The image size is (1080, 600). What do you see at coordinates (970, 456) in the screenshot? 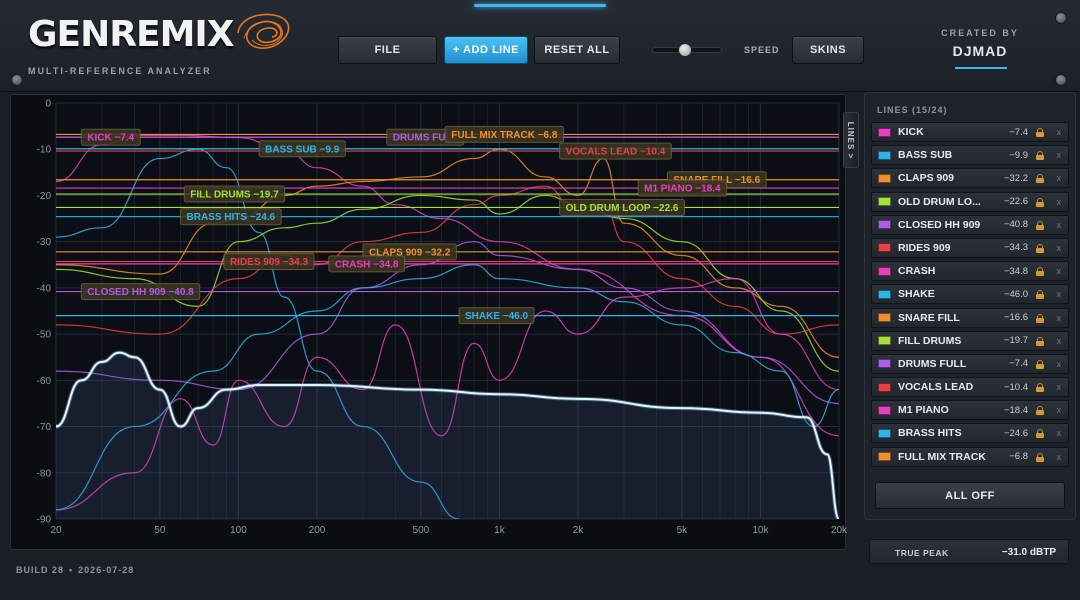
I see `list-item: FULL MIX TRACK −6.8 x` at bounding box center [970, 456].